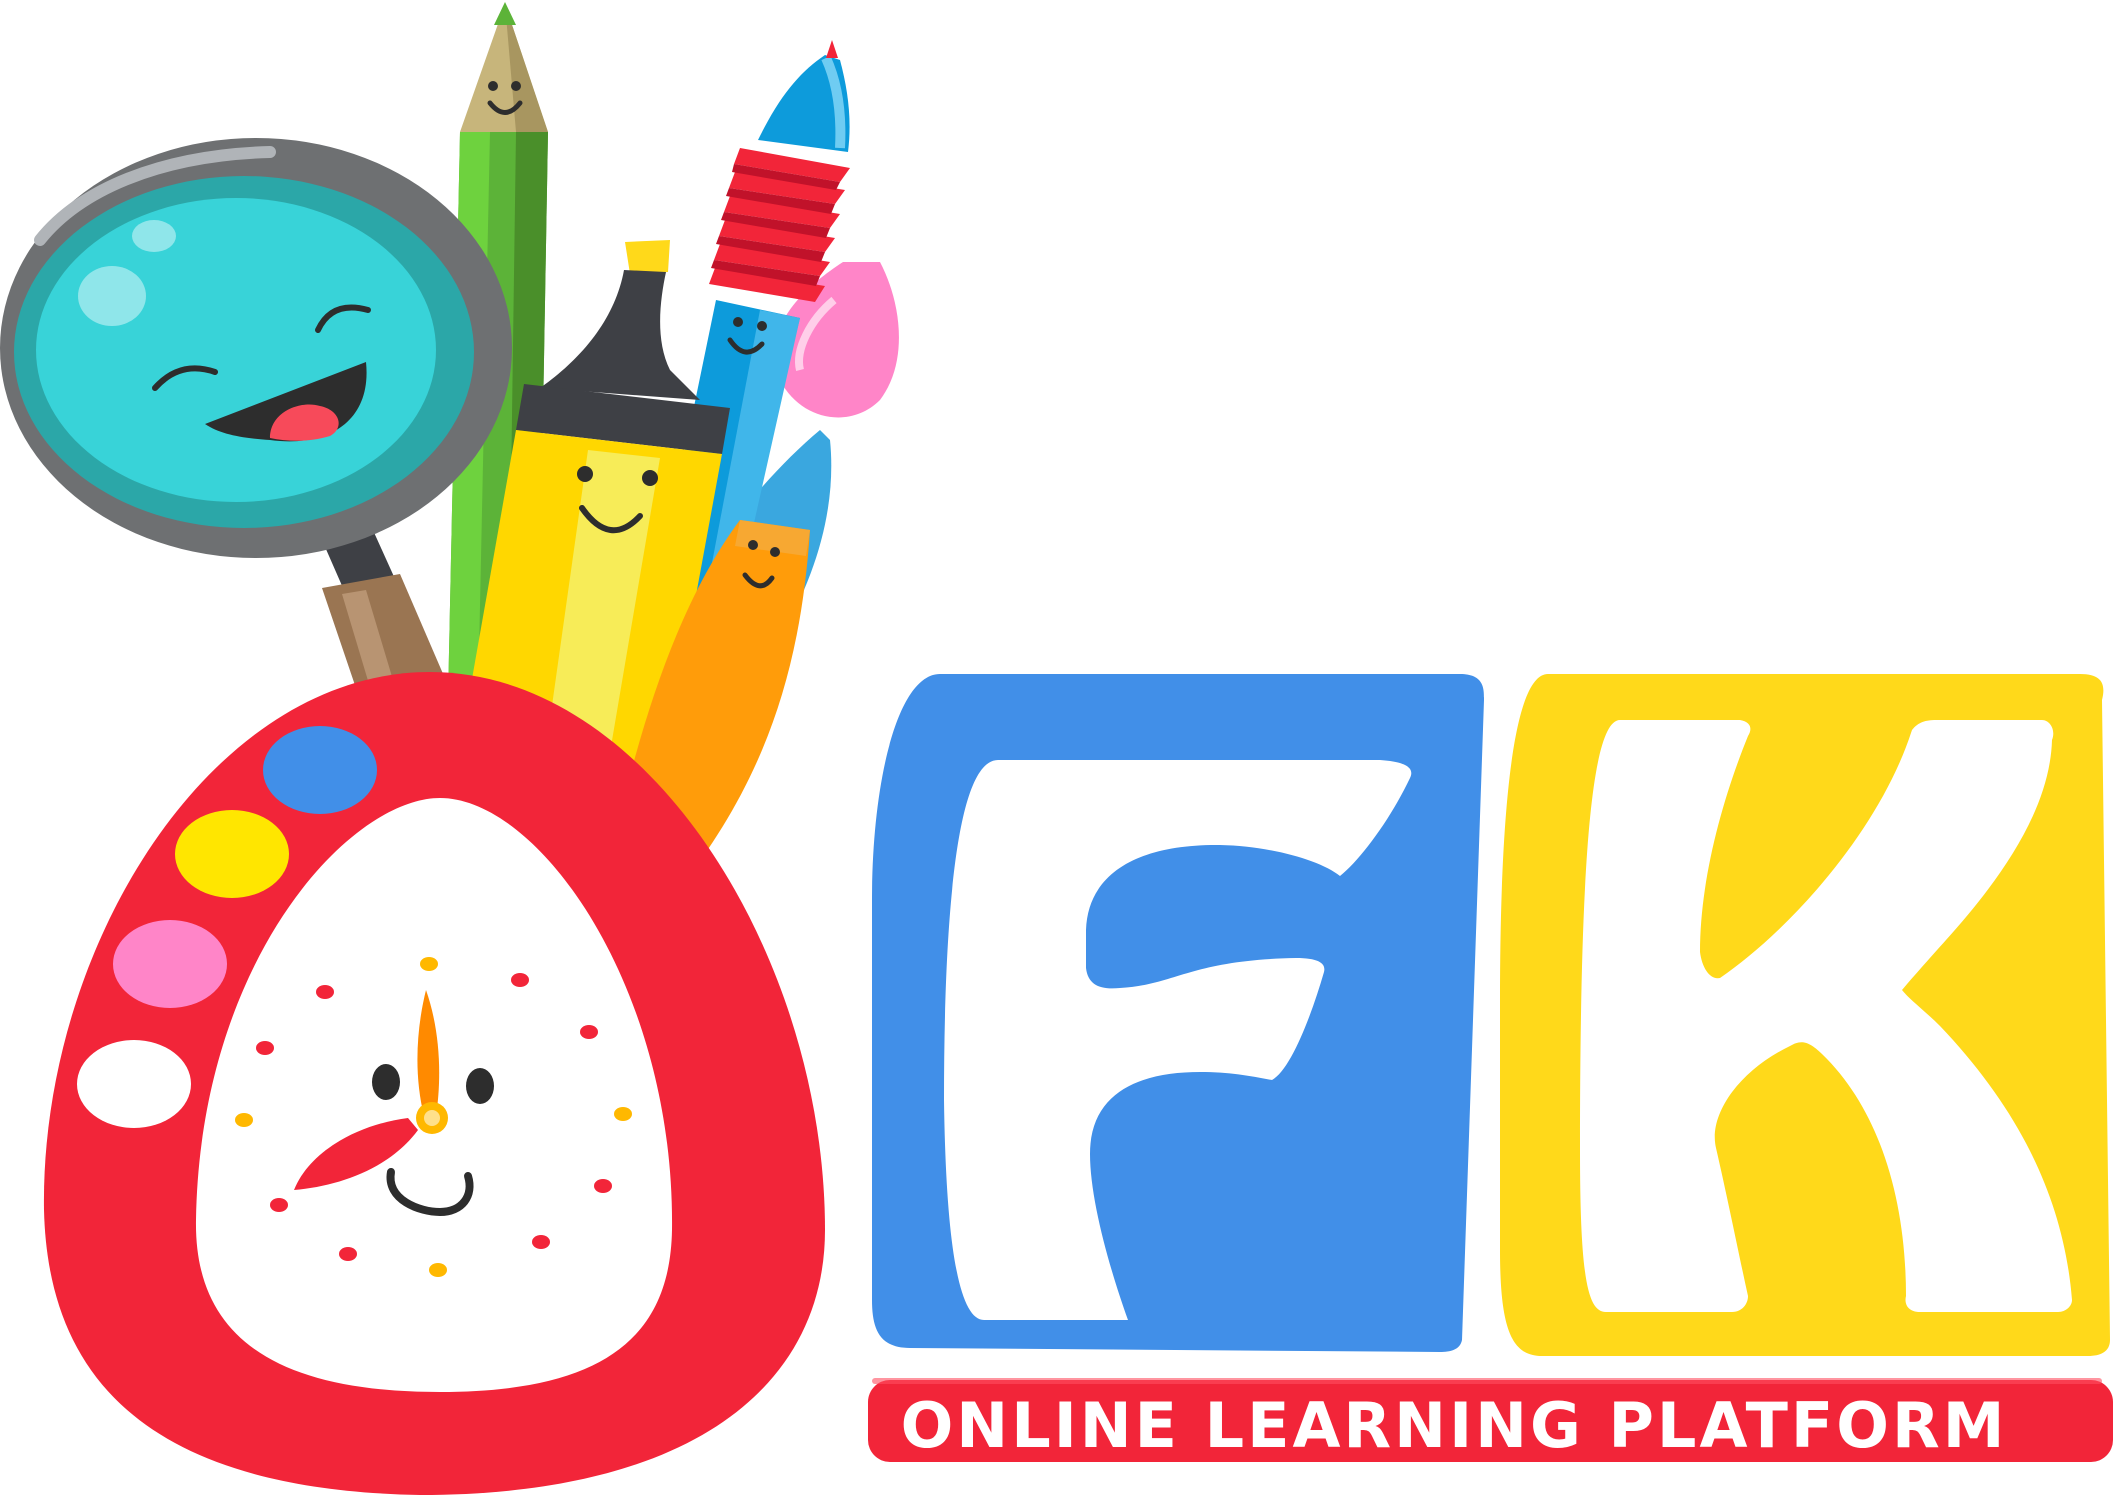 Image resolution: width=2113 pixels, height=1497 pixels. Describe the element at coordinates (1454, 1425) in the screenshot. I see `tagline-text: ONLINE LEARNING PLATFORM` at that location.